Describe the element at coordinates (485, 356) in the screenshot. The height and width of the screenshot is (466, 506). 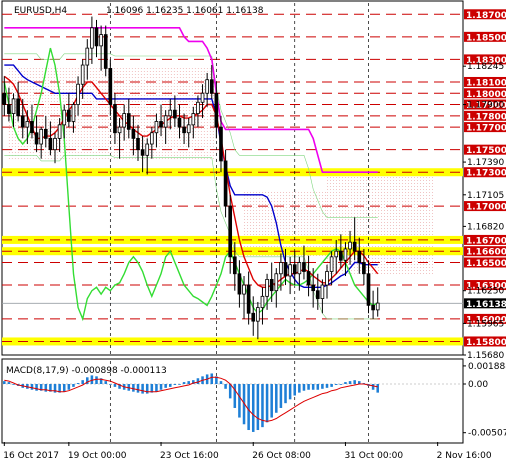
I see `y-tick-label: 1.15680` at that location.